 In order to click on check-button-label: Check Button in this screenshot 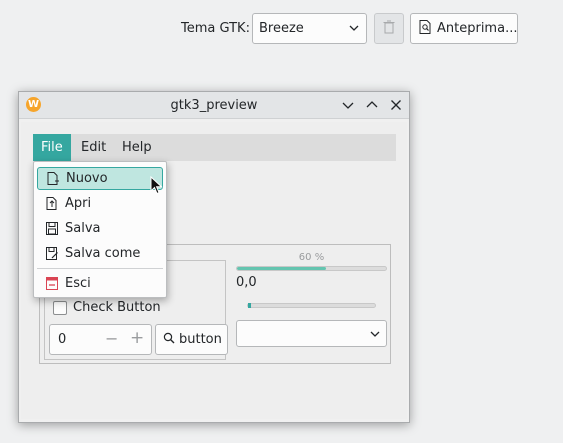, I will do `click(117, 307)`.